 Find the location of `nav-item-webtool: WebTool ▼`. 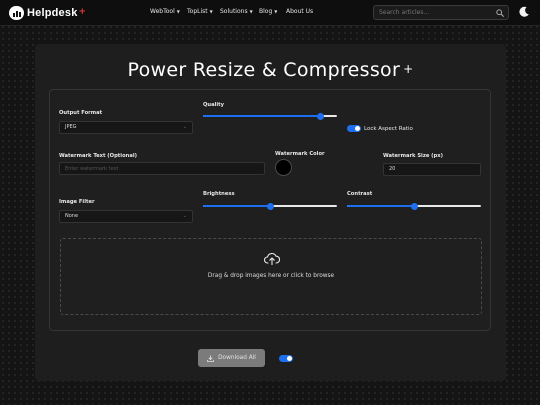

nav-item-webtool: WebTool ▼ is located at coordinates (165, 11).